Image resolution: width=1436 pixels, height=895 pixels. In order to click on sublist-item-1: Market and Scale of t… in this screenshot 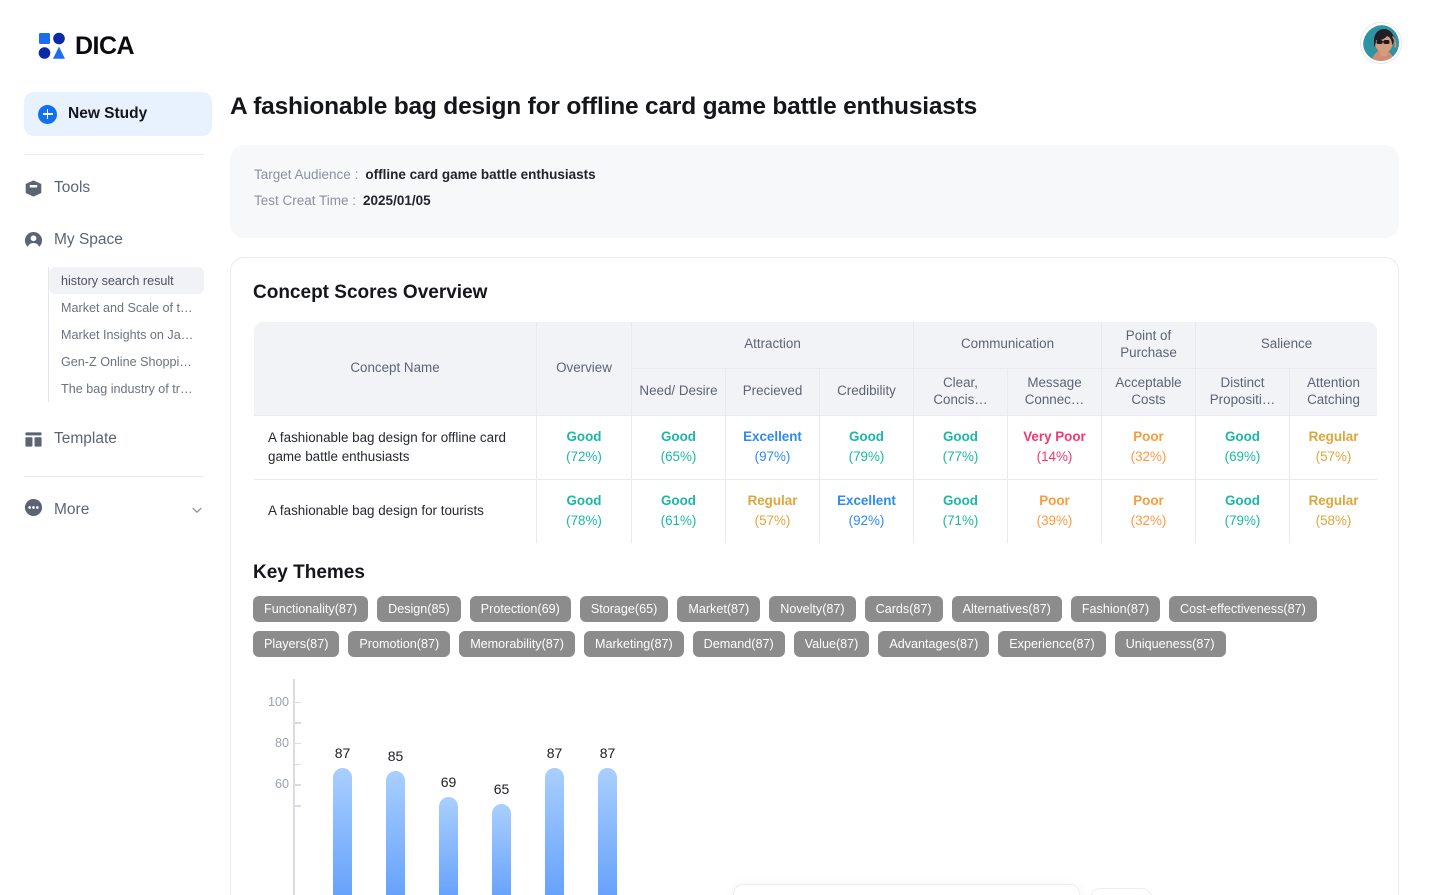, I will do `click(126, 307)`.